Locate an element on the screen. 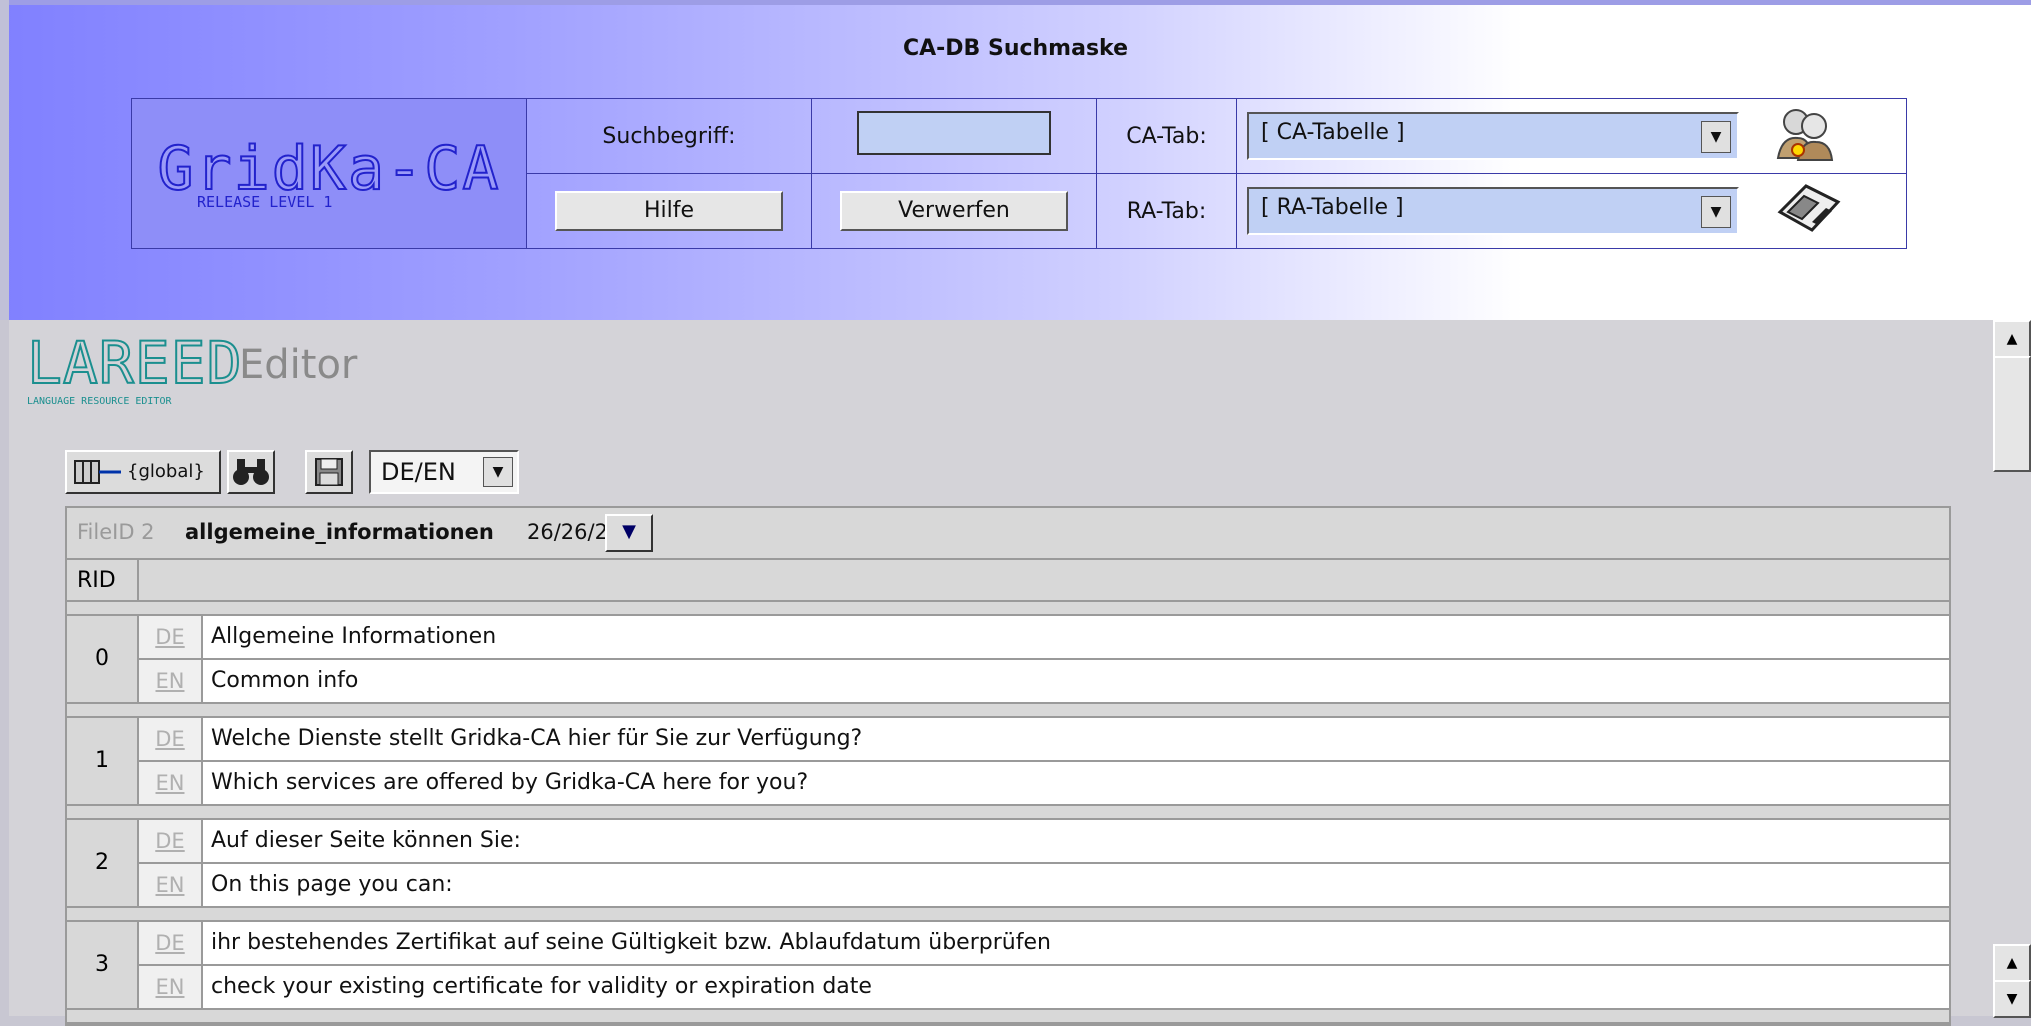  binoculars-icon is located at coordinates (251, 472).